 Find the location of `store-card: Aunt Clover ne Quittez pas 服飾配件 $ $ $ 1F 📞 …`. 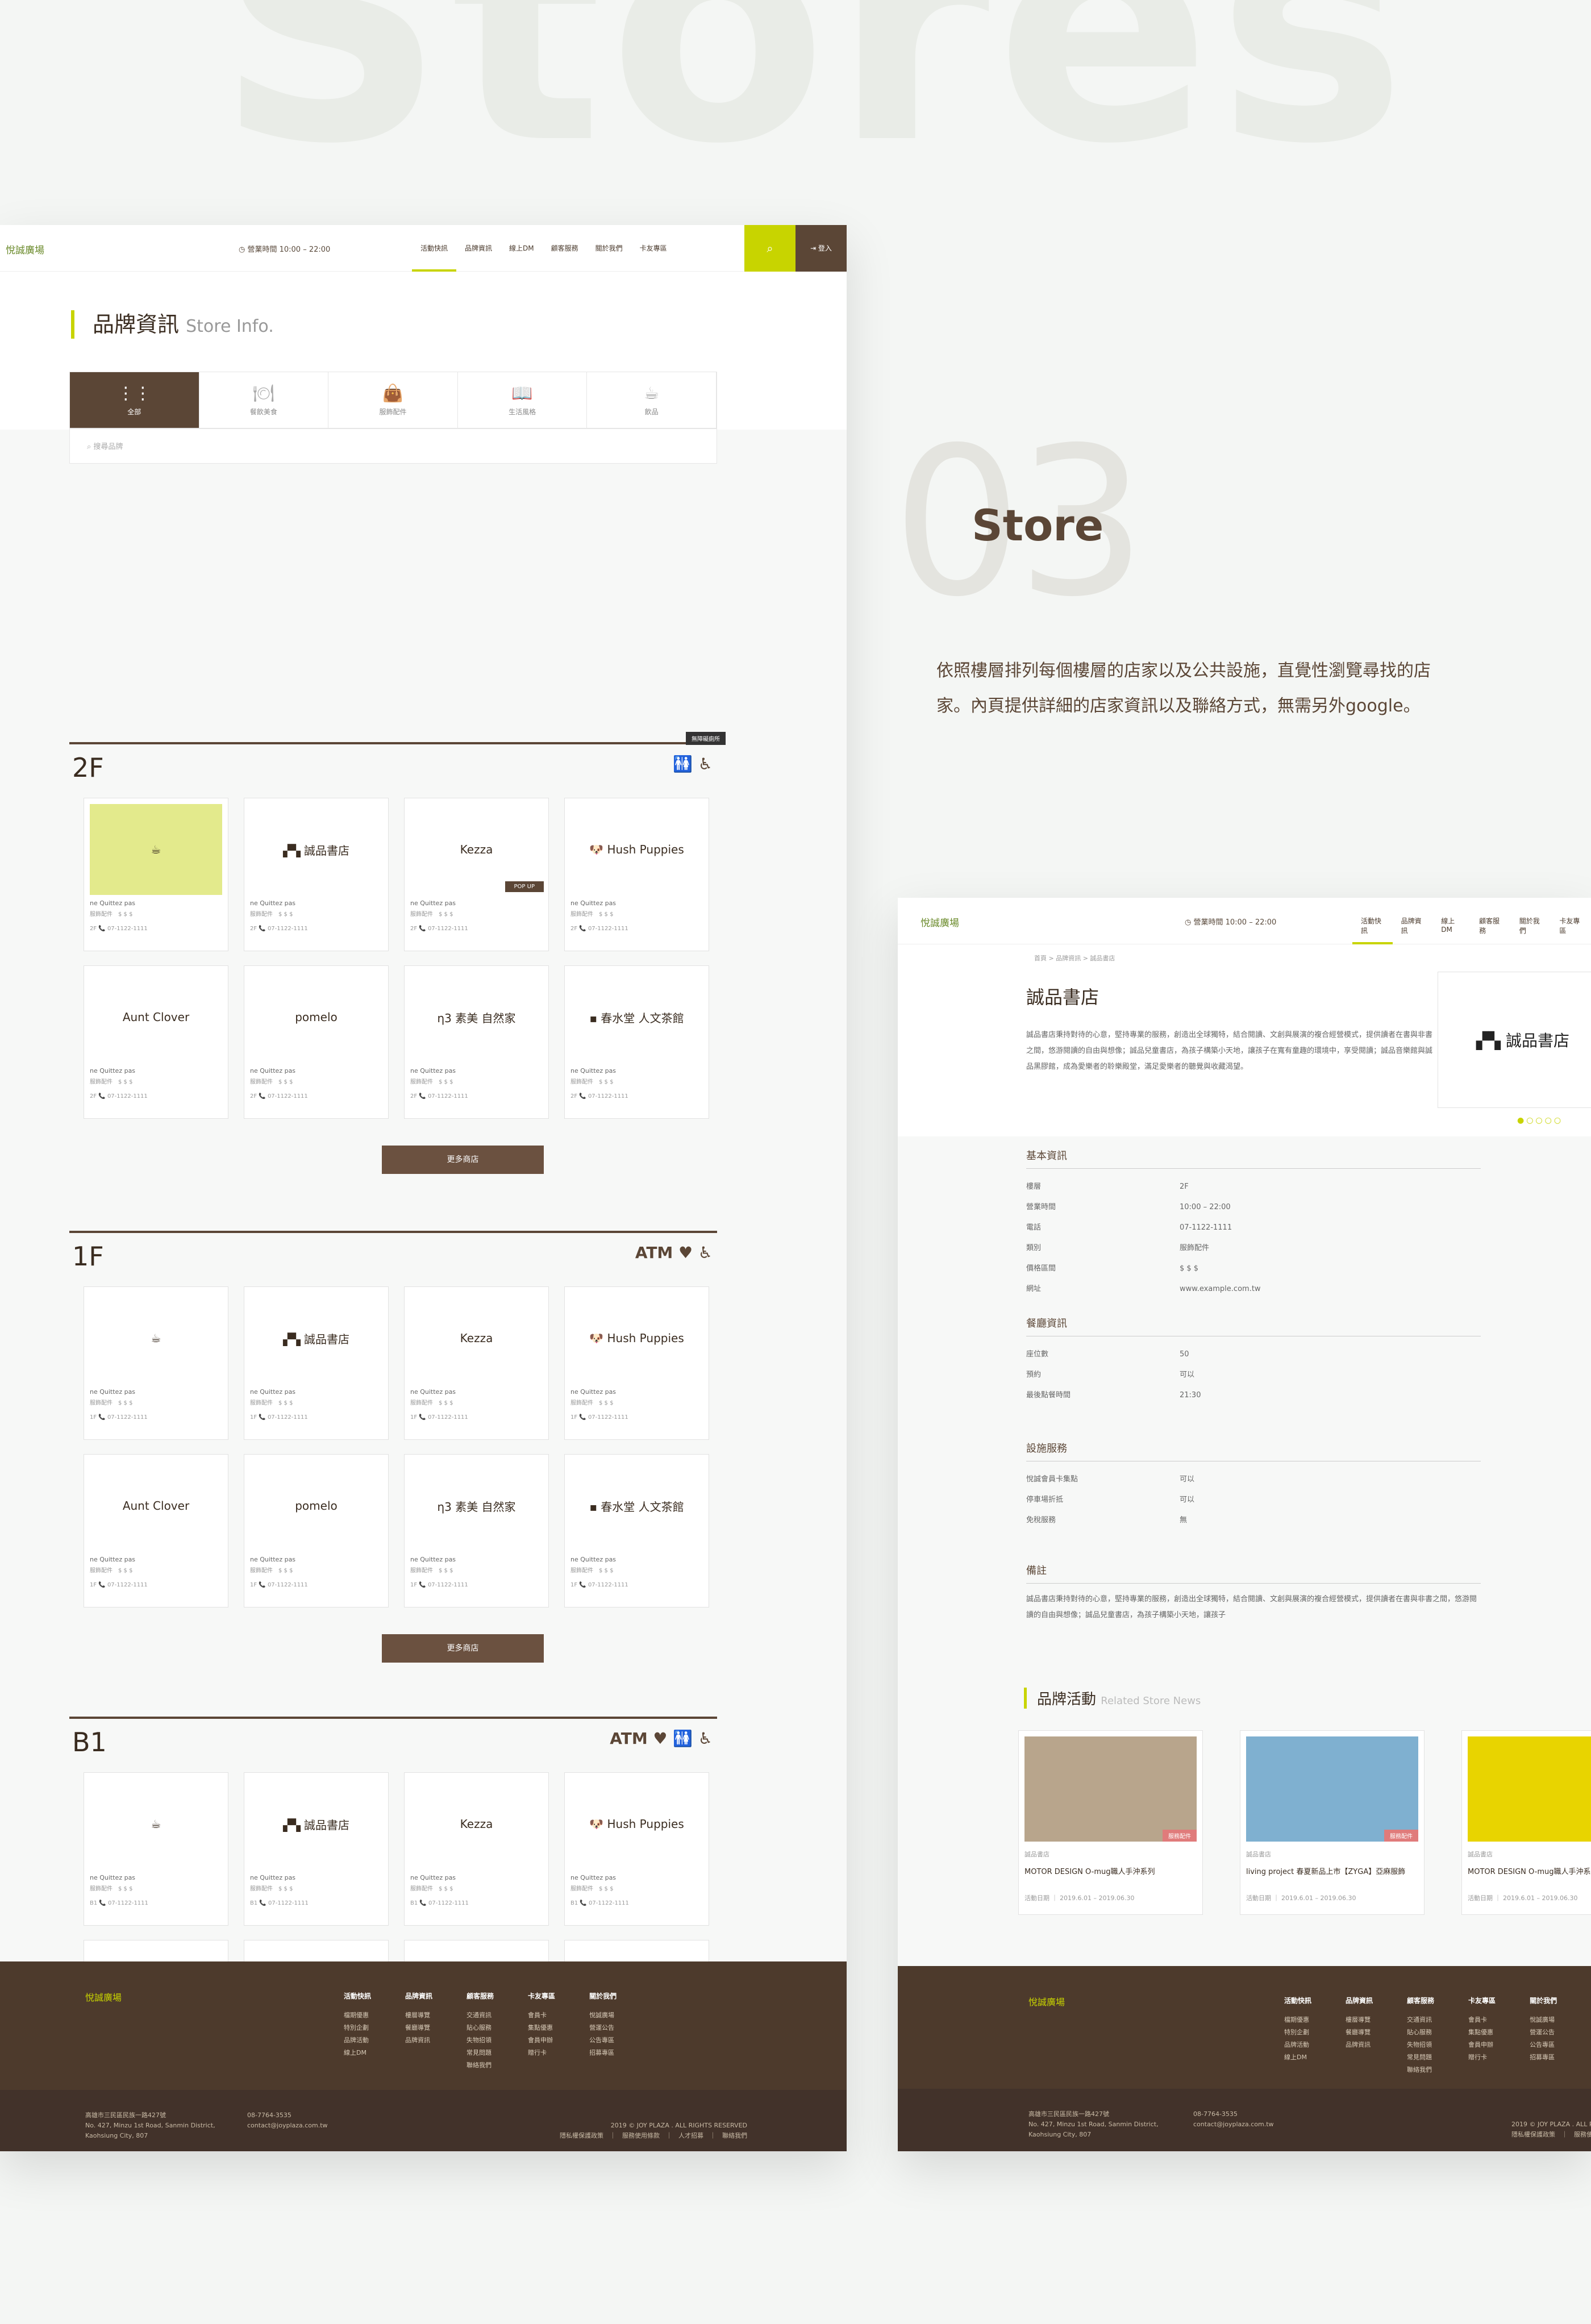

store-card: Aunt Clover ne Quittez pas 服飾配件 $ $ $ 1F 📞 … is located at coordinates (156, 1530).